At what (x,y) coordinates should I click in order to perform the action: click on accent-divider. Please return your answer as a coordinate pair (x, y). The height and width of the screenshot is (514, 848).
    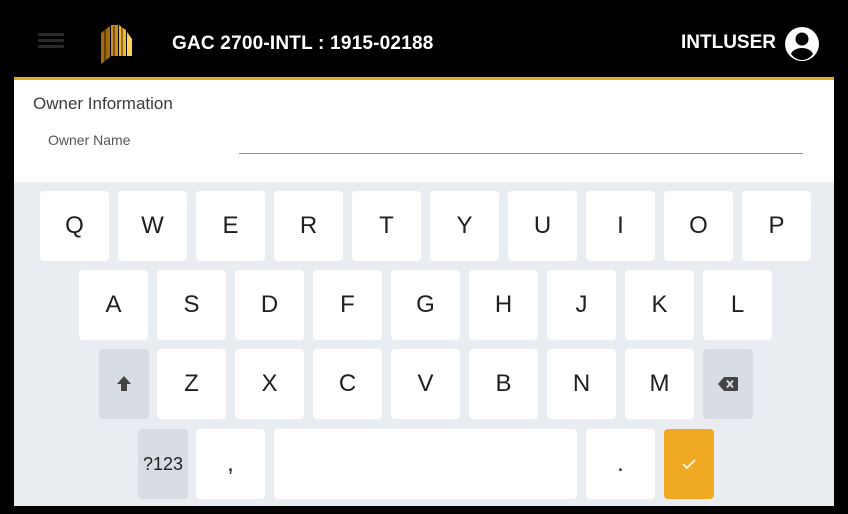
    Looking at the image, I should click on (424, 78).